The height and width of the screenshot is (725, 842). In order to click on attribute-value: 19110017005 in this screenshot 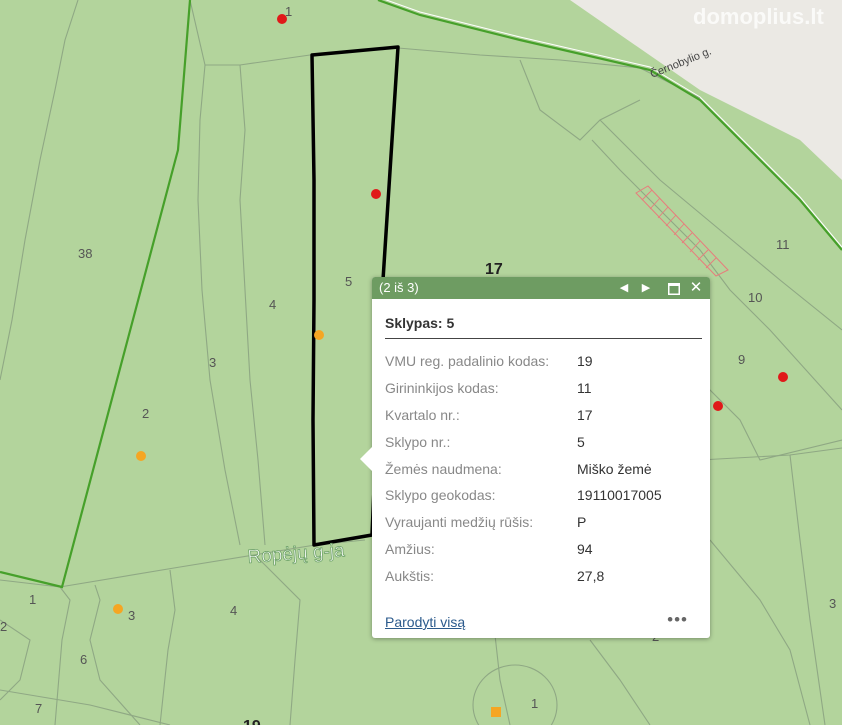, I will do `click(619, 495)`.